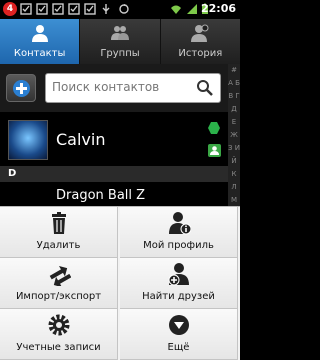  I want to click on tab-label: Контакты, so click(39, 53).